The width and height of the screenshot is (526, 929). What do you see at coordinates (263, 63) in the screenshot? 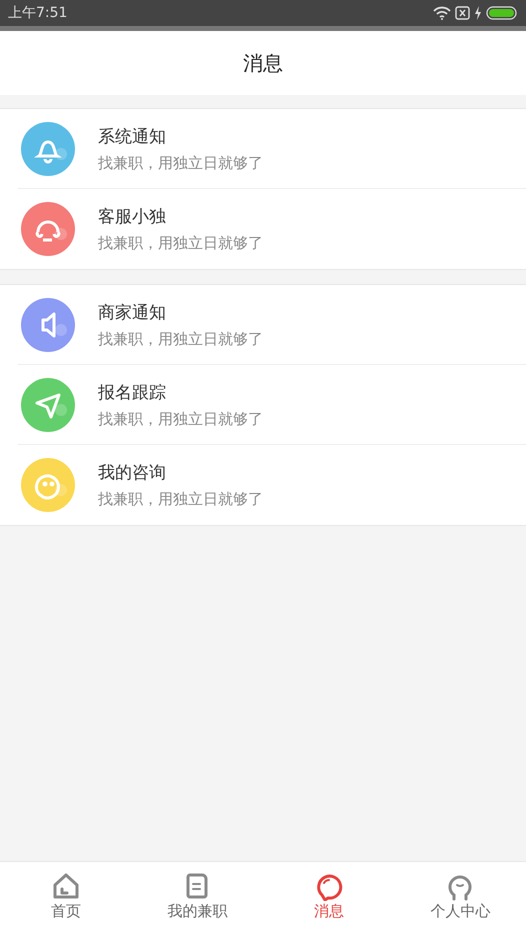
I see `page-title: 消息` at bounding box center [263, 63].